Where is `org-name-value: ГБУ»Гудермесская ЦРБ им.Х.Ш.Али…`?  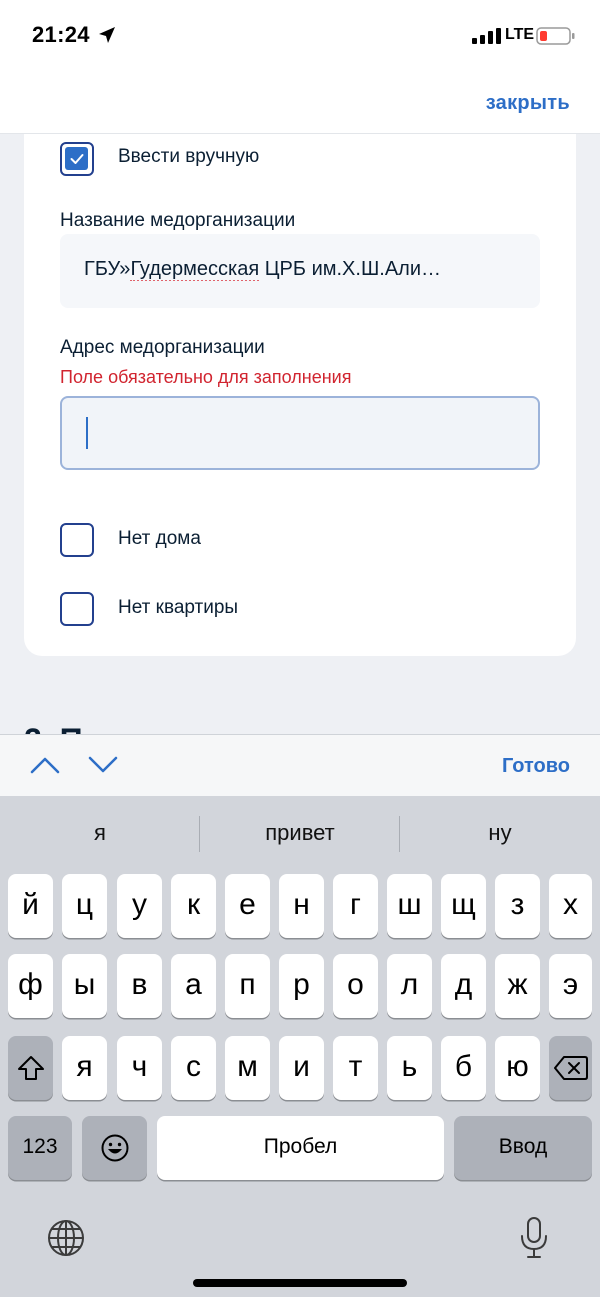 org-name-value: ГБУ»Гудермесская ЦРБ им.Х.Ш.Али… is located at coordinates (263, 269).